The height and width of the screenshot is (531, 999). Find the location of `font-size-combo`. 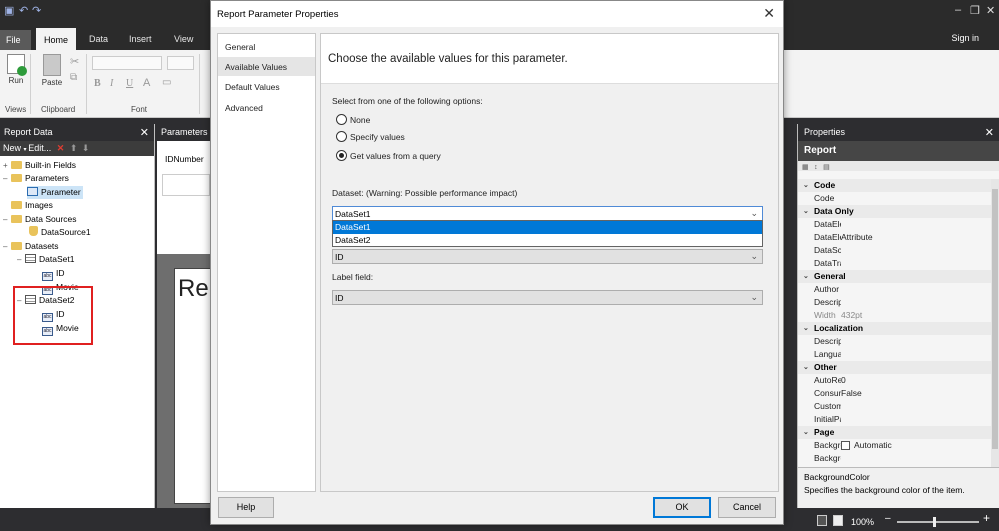

font-size-combo is located at coordinates (180, 63).